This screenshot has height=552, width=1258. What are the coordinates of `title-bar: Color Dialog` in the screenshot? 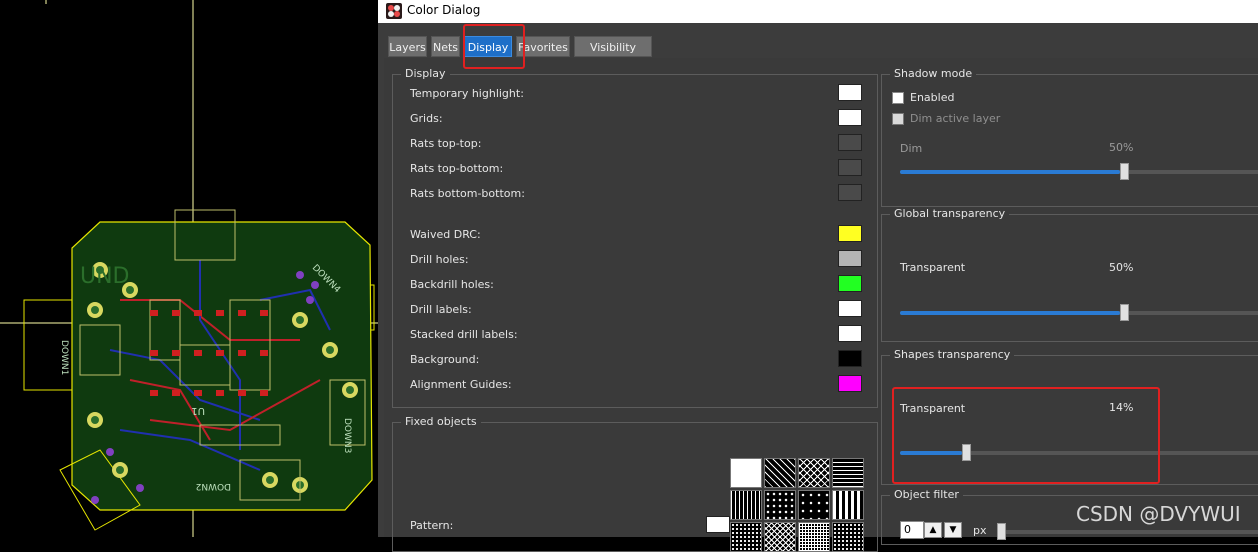 It's located at (818, 11).